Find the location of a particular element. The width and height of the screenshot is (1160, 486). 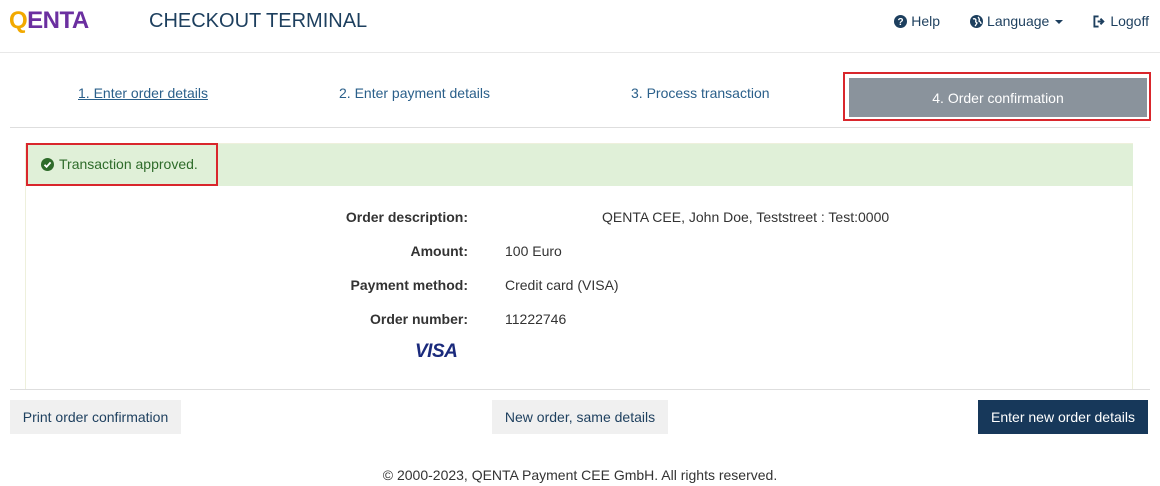

active-step-highlight: 4. Order confirmation is located at coordinates (997, 96).